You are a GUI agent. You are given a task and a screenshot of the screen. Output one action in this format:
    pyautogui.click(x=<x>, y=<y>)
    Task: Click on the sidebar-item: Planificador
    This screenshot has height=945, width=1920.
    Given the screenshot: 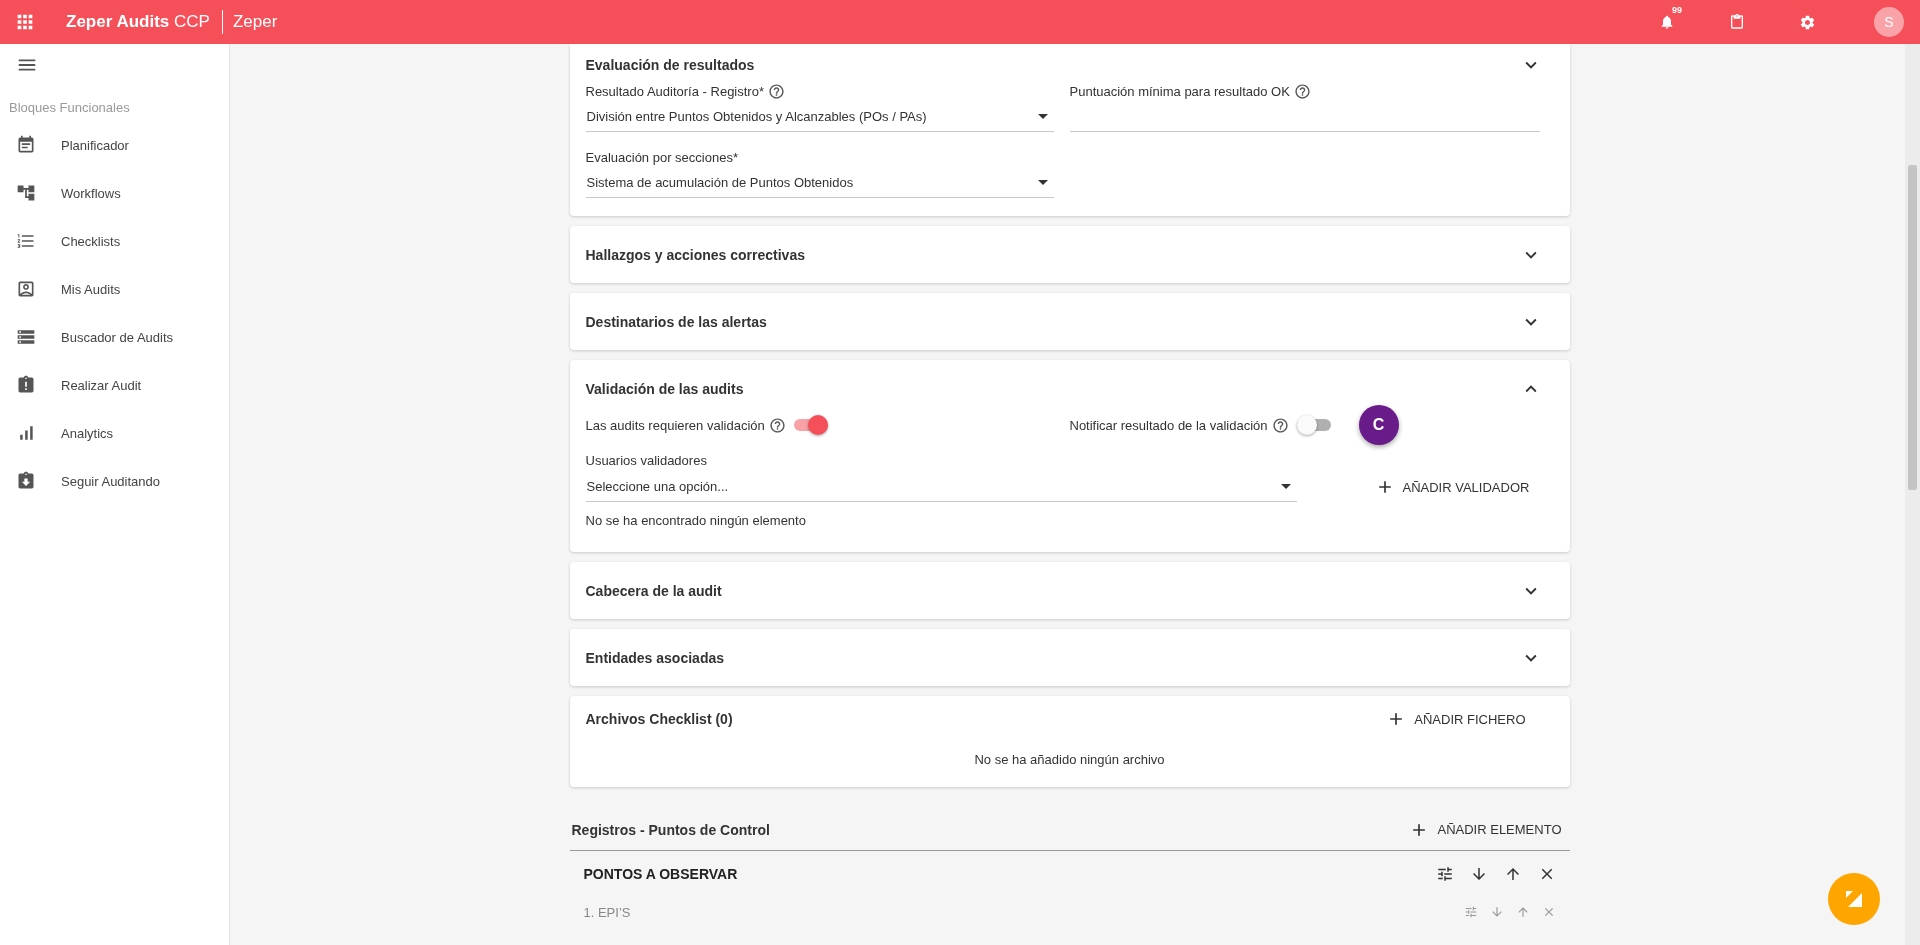 What is the action you would take?
    pyautogui.click(x=114, y=145)
    